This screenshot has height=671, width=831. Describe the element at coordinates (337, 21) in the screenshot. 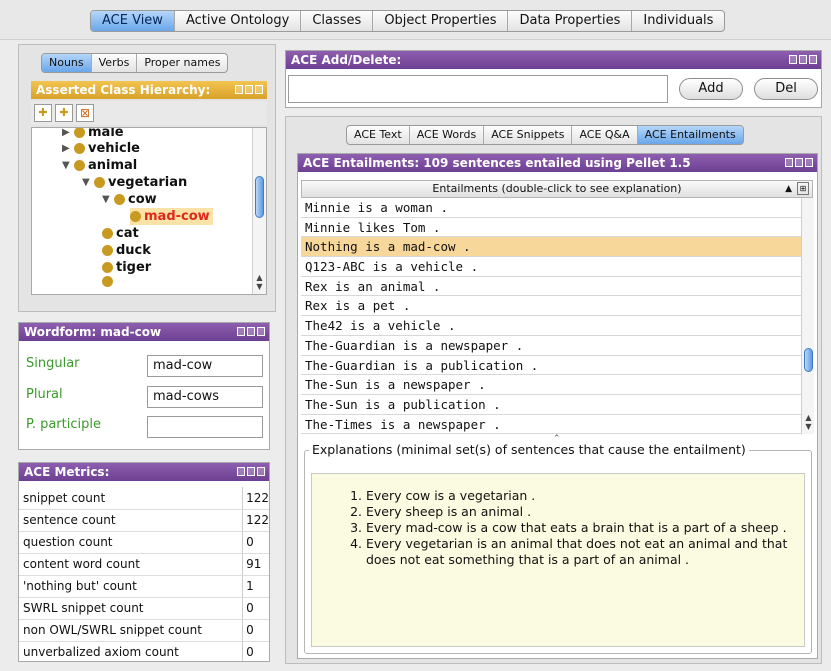

I see `tab-classes: Classes` at that location.